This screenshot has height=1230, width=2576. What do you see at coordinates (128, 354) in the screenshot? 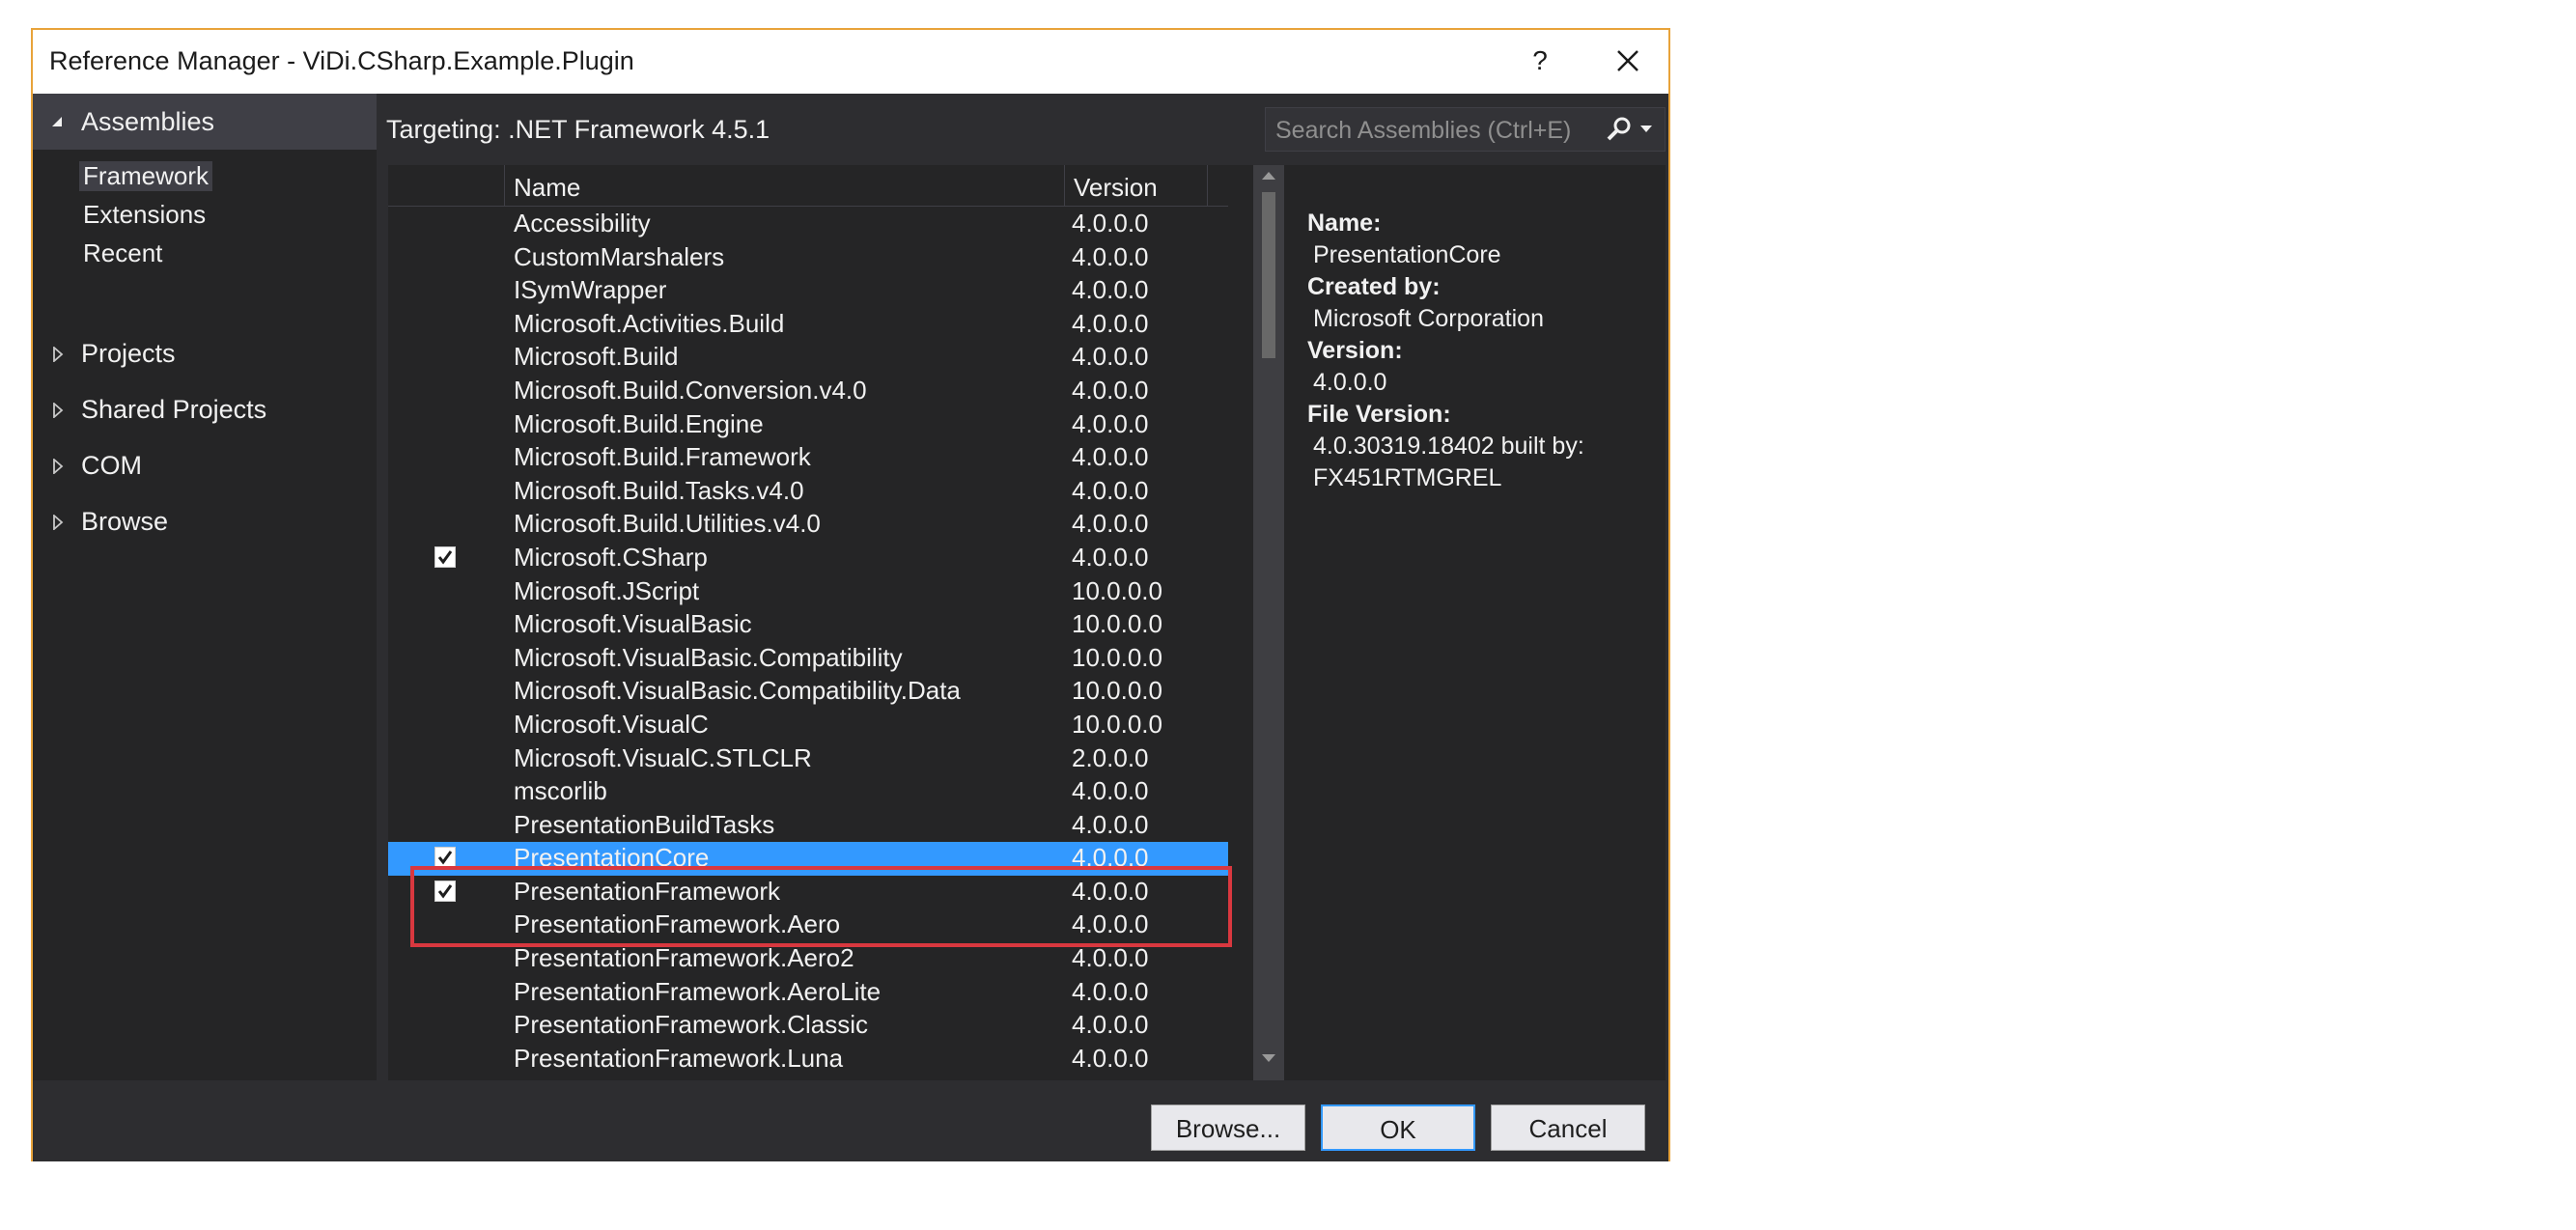
I see `nav-projects-label: Projects` at bounding box center [128, 354].